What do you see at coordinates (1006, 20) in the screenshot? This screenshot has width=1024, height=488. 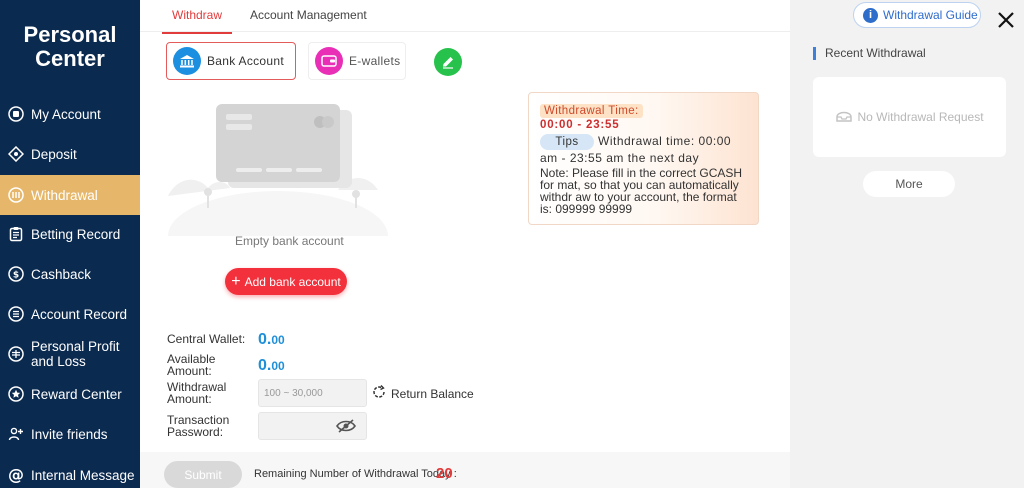 I see `close-icon` at bounding box center [1006, 20].